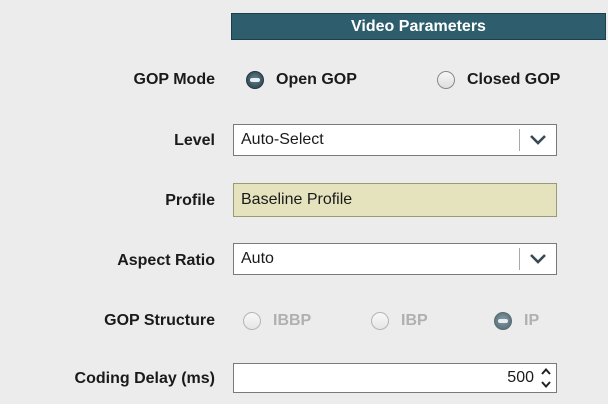  What do you see at coordinates (386, 378) in the screenshot?
I see `coding-delay-value: 500` at bounding box center [386, 378].